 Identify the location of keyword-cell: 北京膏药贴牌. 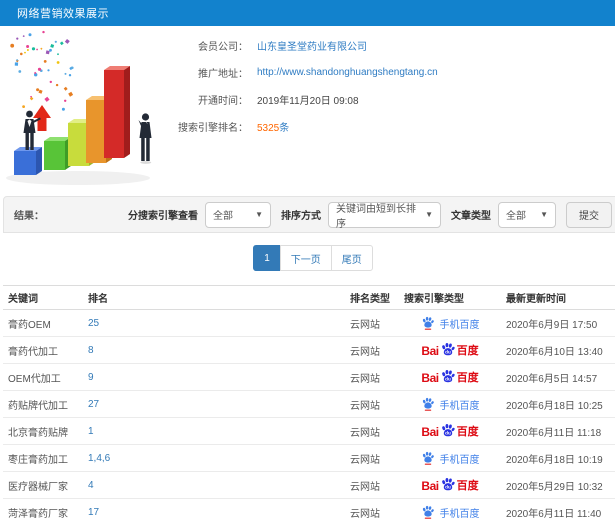
(43, 431).